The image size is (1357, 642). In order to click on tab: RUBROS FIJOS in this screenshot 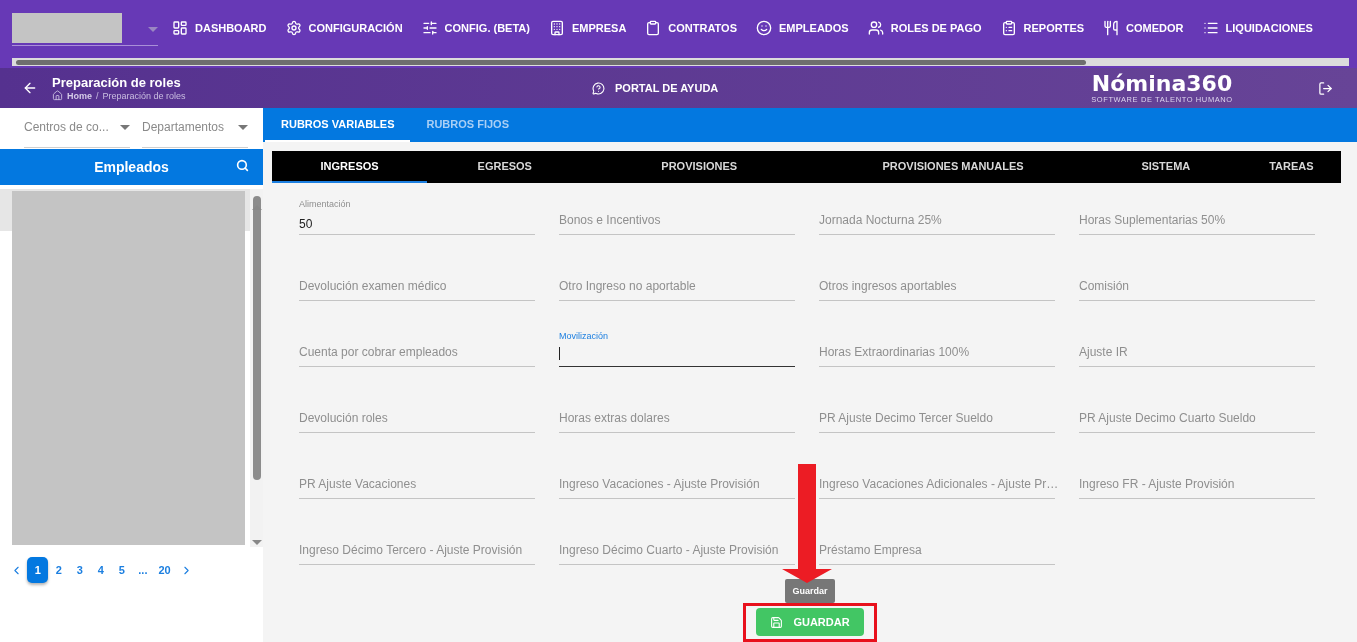, I will do `click(467, 125)`.